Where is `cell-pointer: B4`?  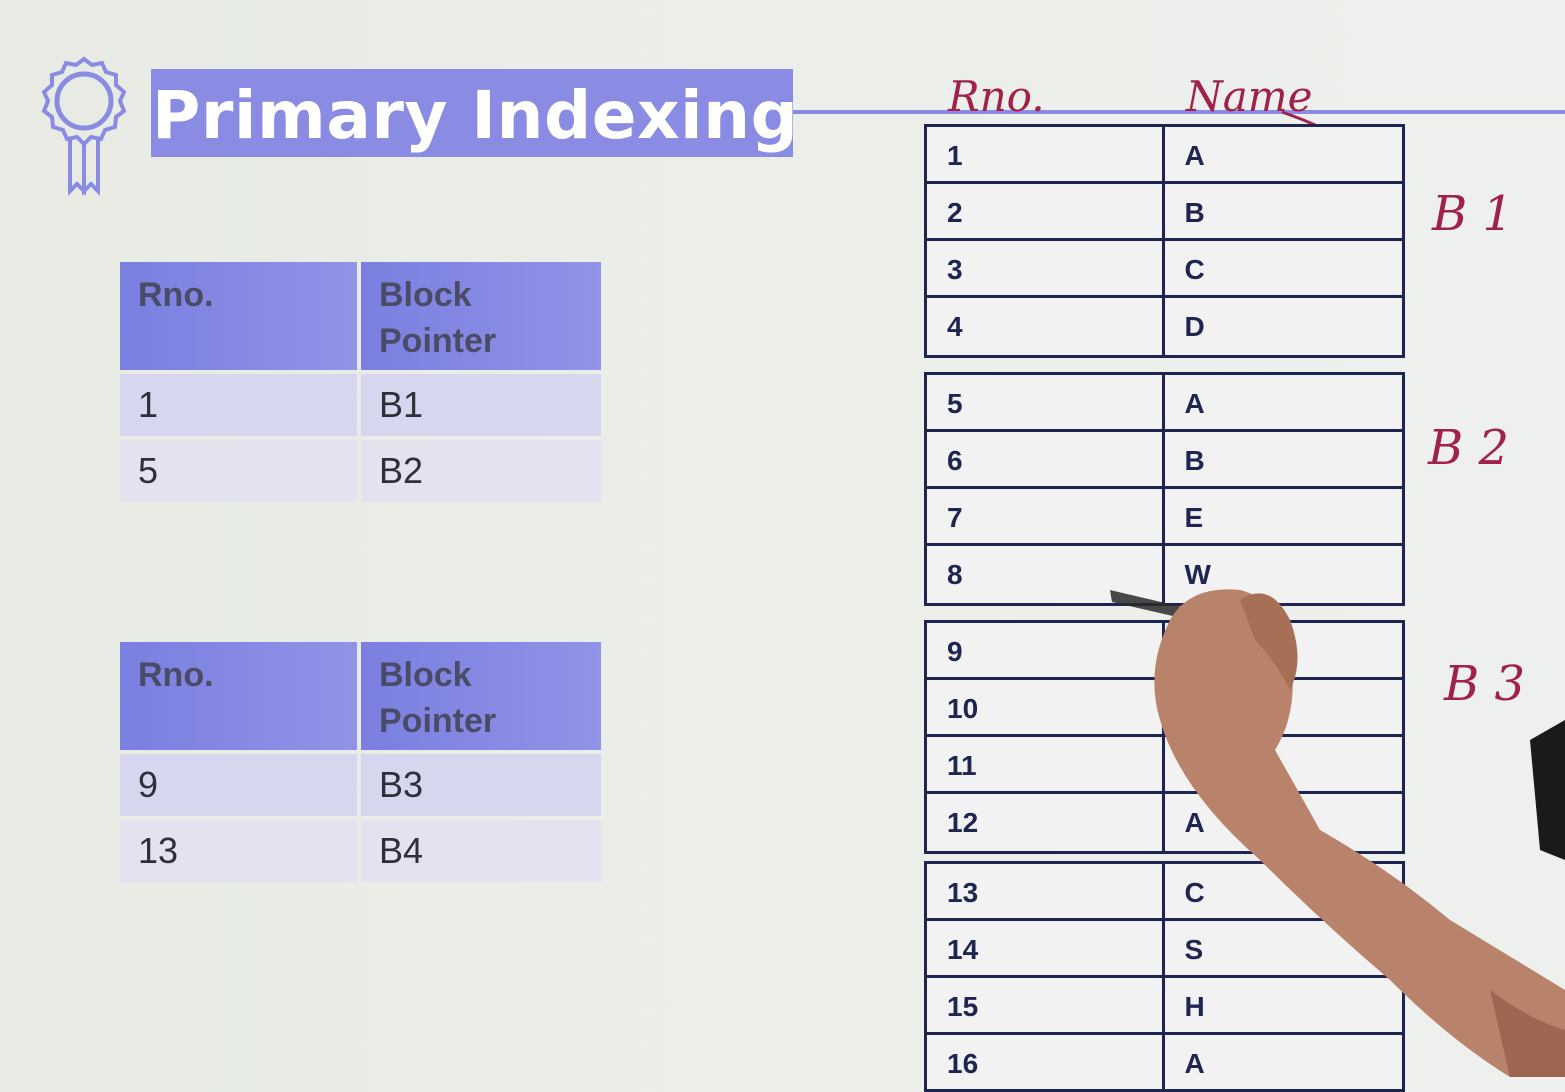 cell-pointer: B4 is located at coordinates (481, 851).